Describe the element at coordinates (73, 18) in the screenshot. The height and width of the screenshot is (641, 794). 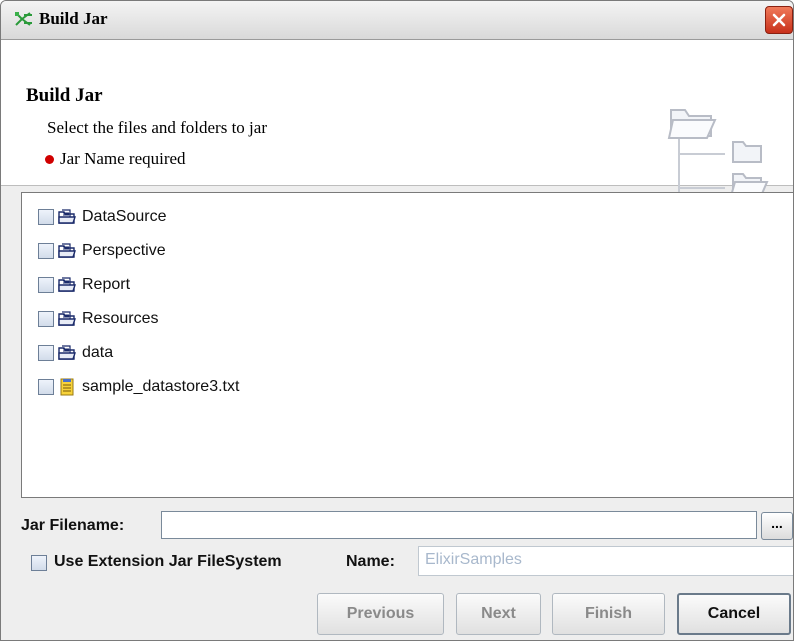
I see `window-title: Build Jar` at that location.